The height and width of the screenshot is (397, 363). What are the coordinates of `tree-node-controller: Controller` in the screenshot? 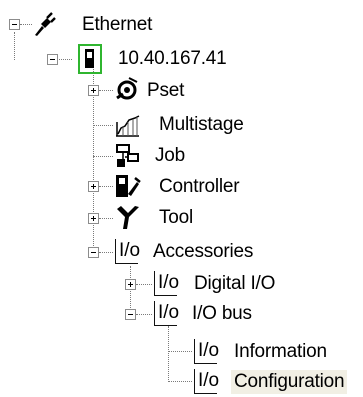 It's located at (188, 187).